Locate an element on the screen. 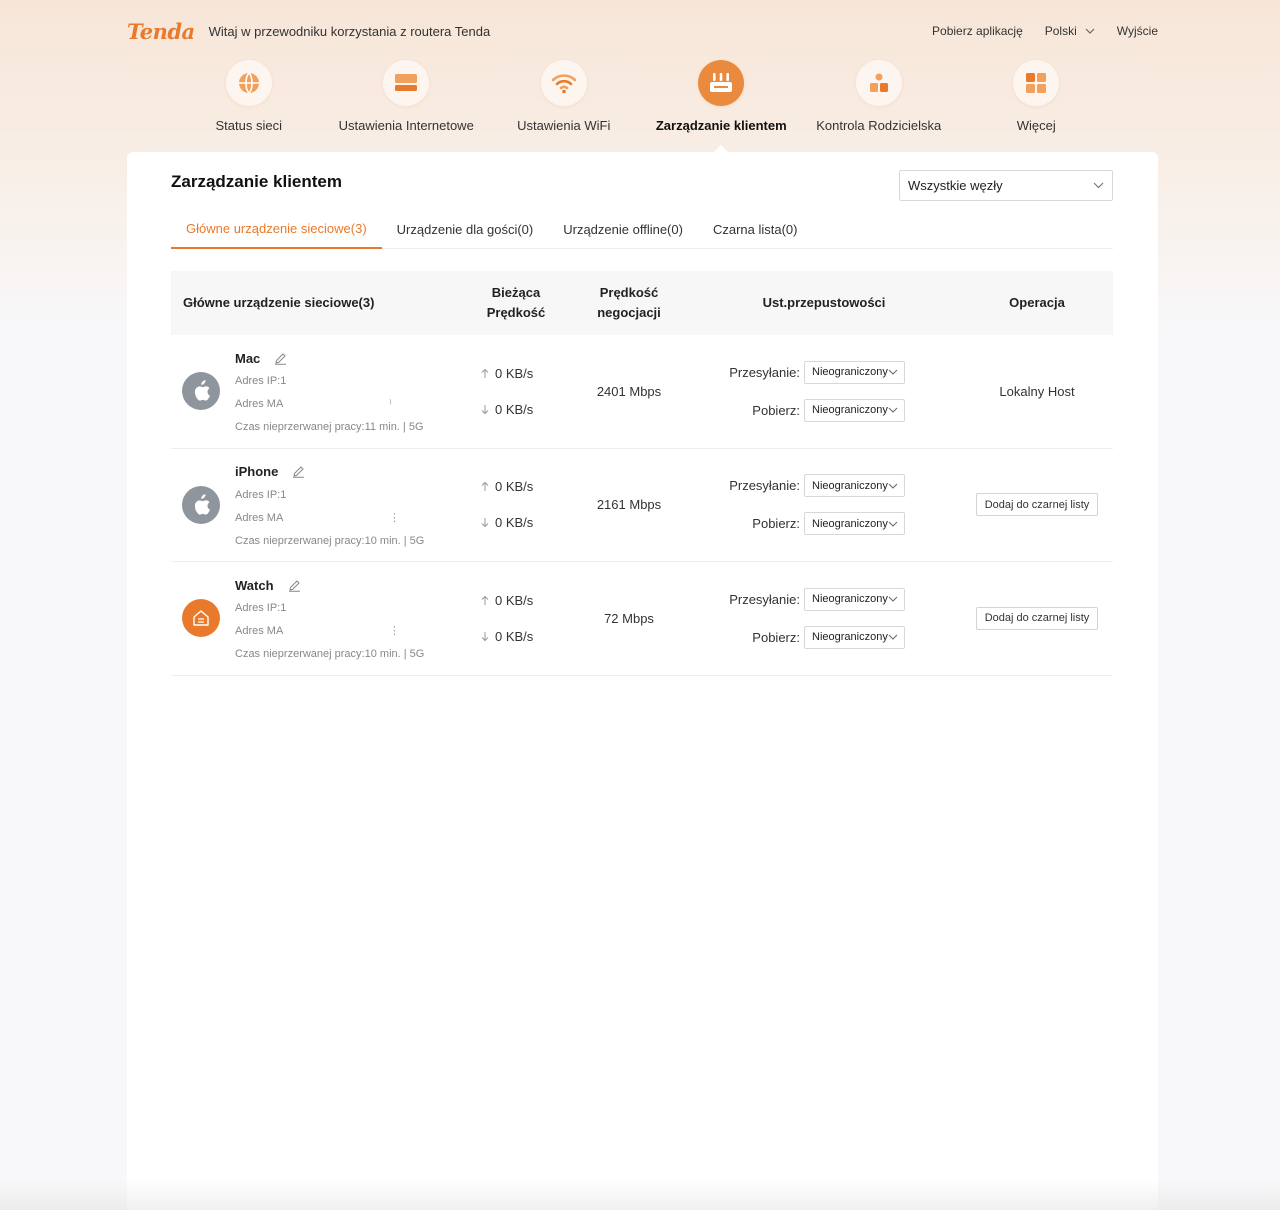  tenda-logo: Tenda is located at coordinates (161, 31).